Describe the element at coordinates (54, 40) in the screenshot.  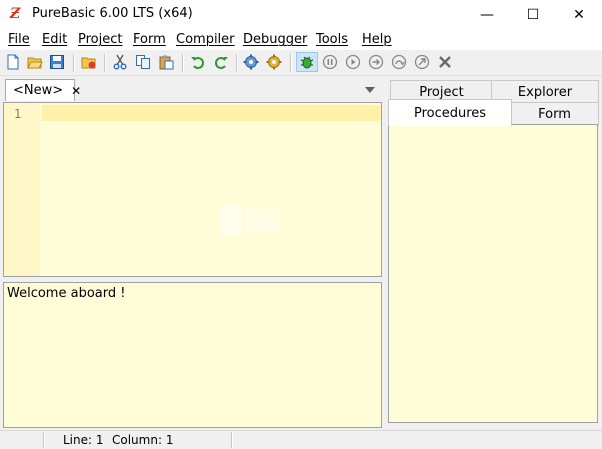
I see `menu-edit: Edit` at that location.